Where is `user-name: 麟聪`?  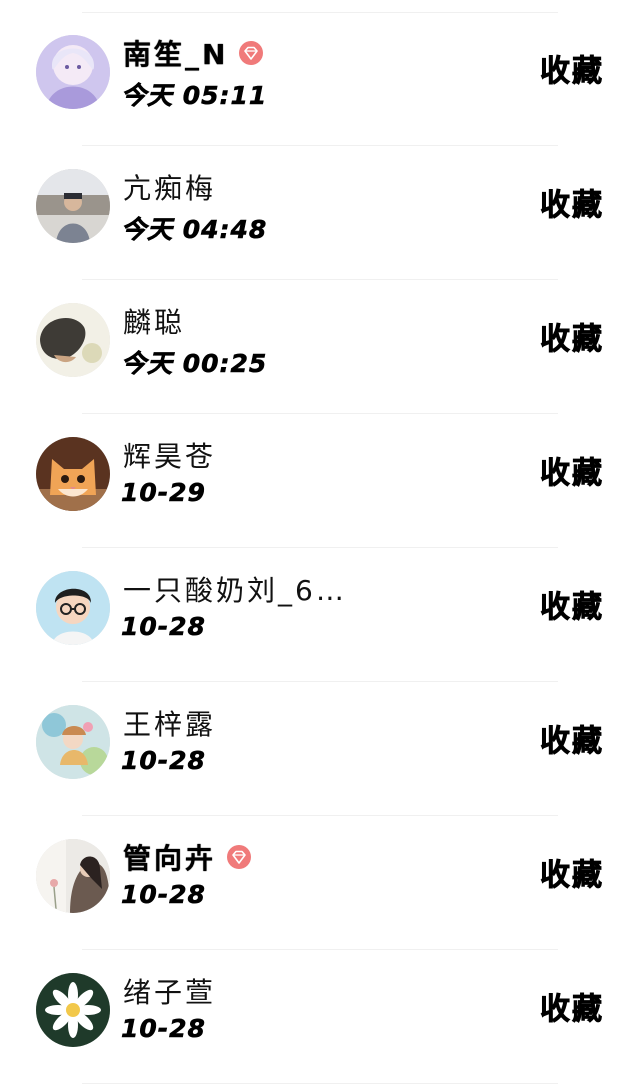 user-name: 麟聪 is located at coordinates (154, 321).